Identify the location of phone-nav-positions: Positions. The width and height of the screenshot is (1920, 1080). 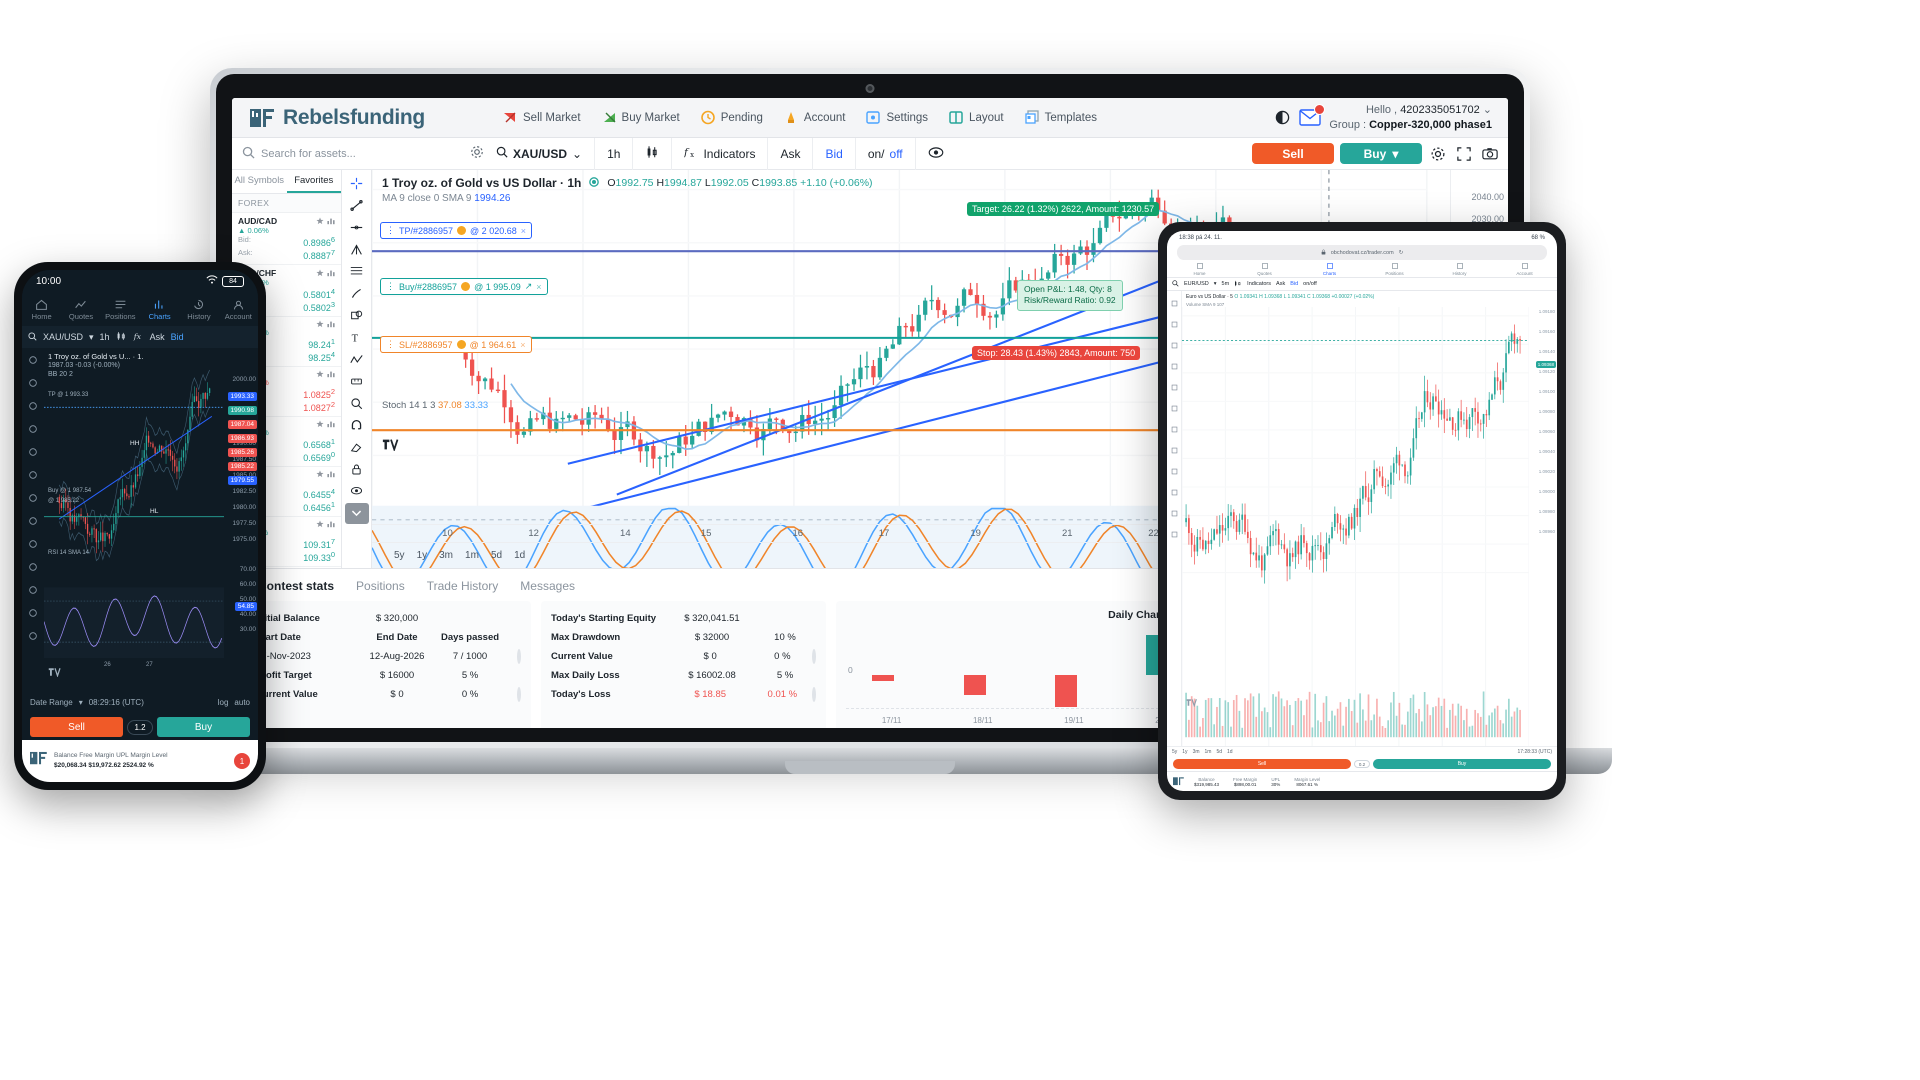
(120, 309).